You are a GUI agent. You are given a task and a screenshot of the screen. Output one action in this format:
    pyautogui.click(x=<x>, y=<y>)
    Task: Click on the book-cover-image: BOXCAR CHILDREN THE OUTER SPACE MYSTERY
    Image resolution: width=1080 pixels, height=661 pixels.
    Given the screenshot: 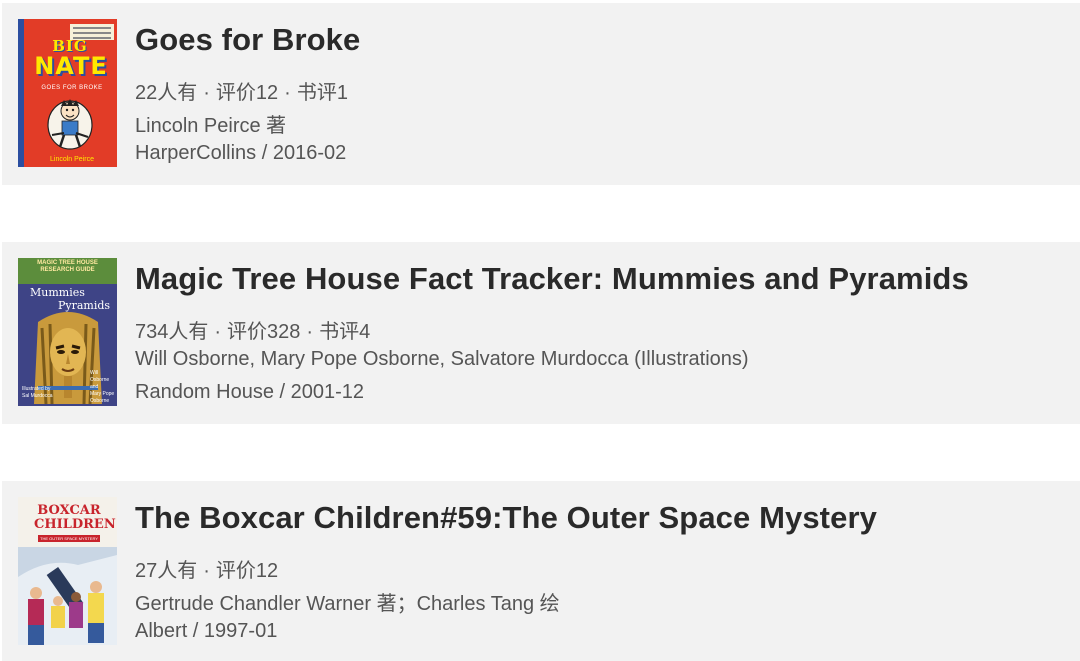 What is the action you would take?
    pyautogui.click(x=67, y=571)
    